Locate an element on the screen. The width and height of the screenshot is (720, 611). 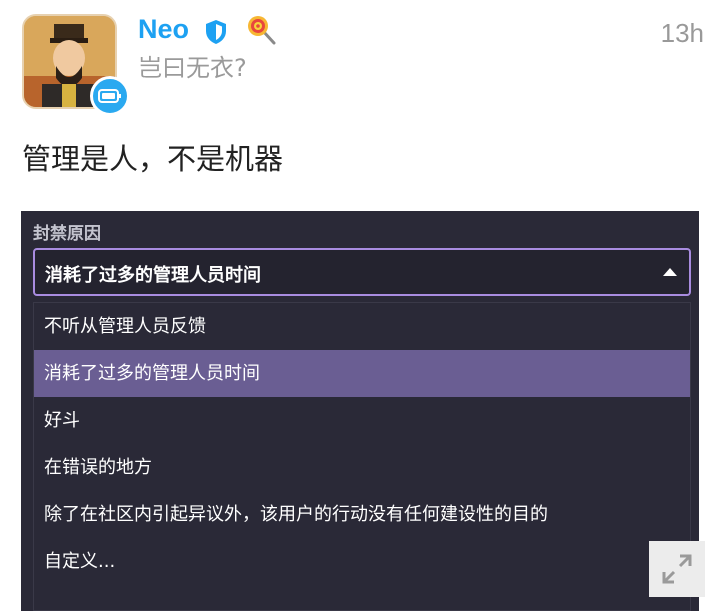
ban-reason-label: 封禁原因 is located at coordinates (67, 234).